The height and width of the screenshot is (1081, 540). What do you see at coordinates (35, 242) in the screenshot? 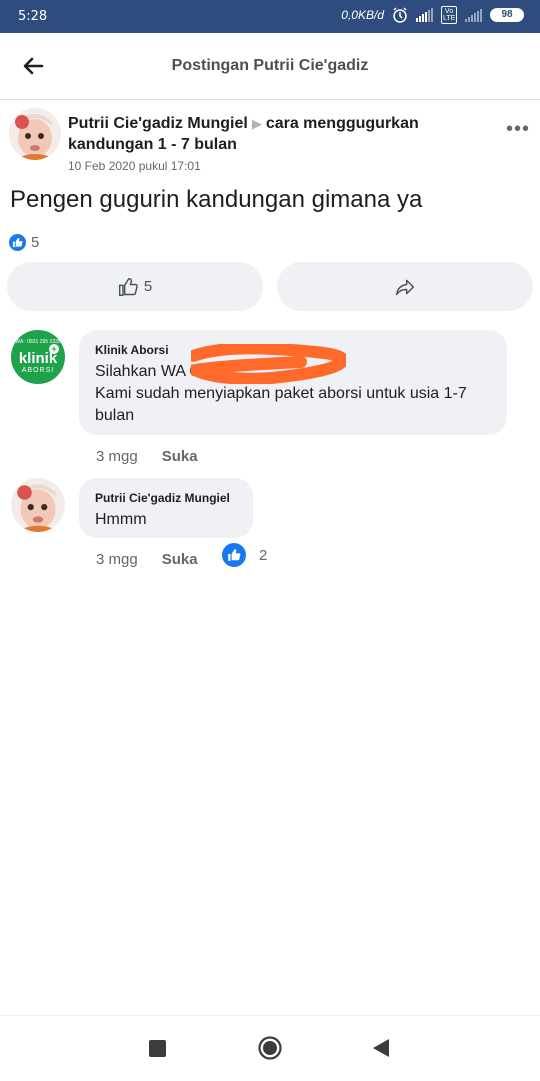
I see `reaction-count: 5` at bounding box center [35, 242].